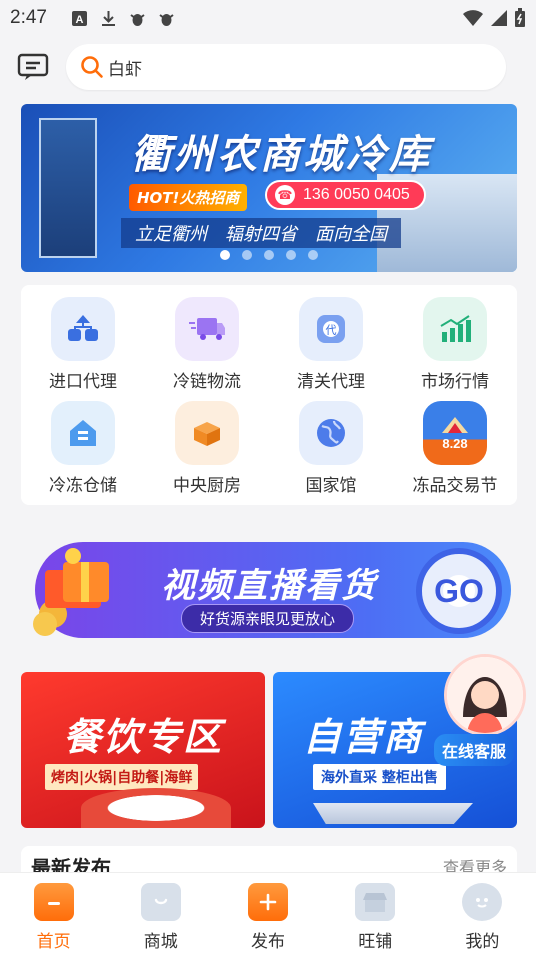 Image resolution: width=536 pixels, height=954 pixels. I want to click on grid-label: 进口代理, so click(83, 382).